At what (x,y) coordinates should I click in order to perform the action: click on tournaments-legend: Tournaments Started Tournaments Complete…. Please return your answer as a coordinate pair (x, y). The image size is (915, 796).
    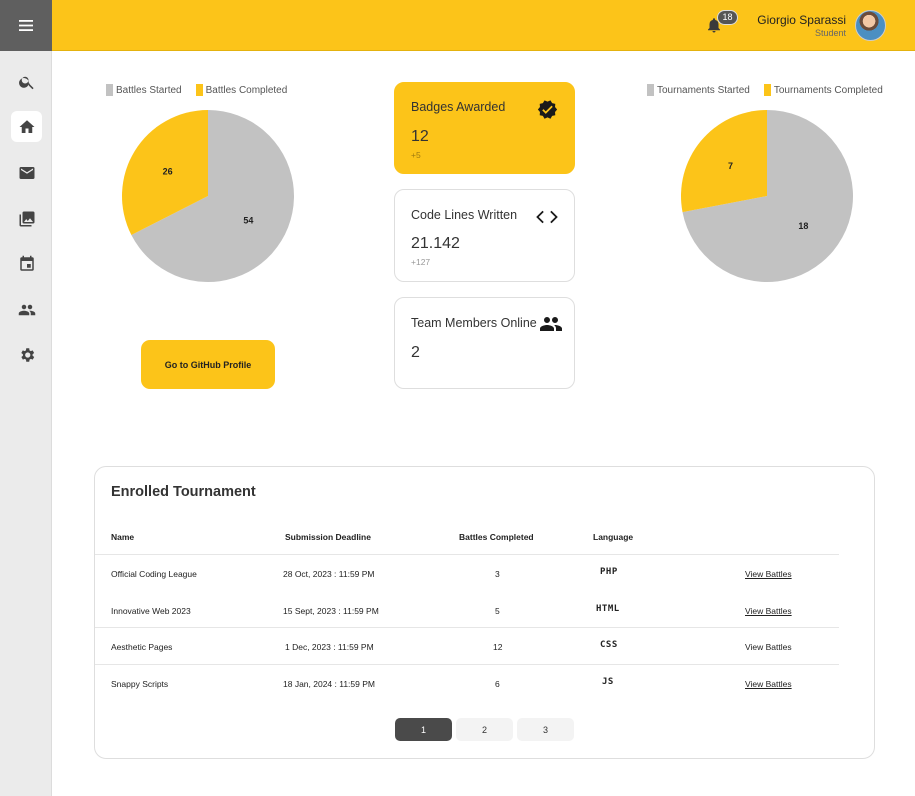
    Looking at the image, I should click on (765, 90).